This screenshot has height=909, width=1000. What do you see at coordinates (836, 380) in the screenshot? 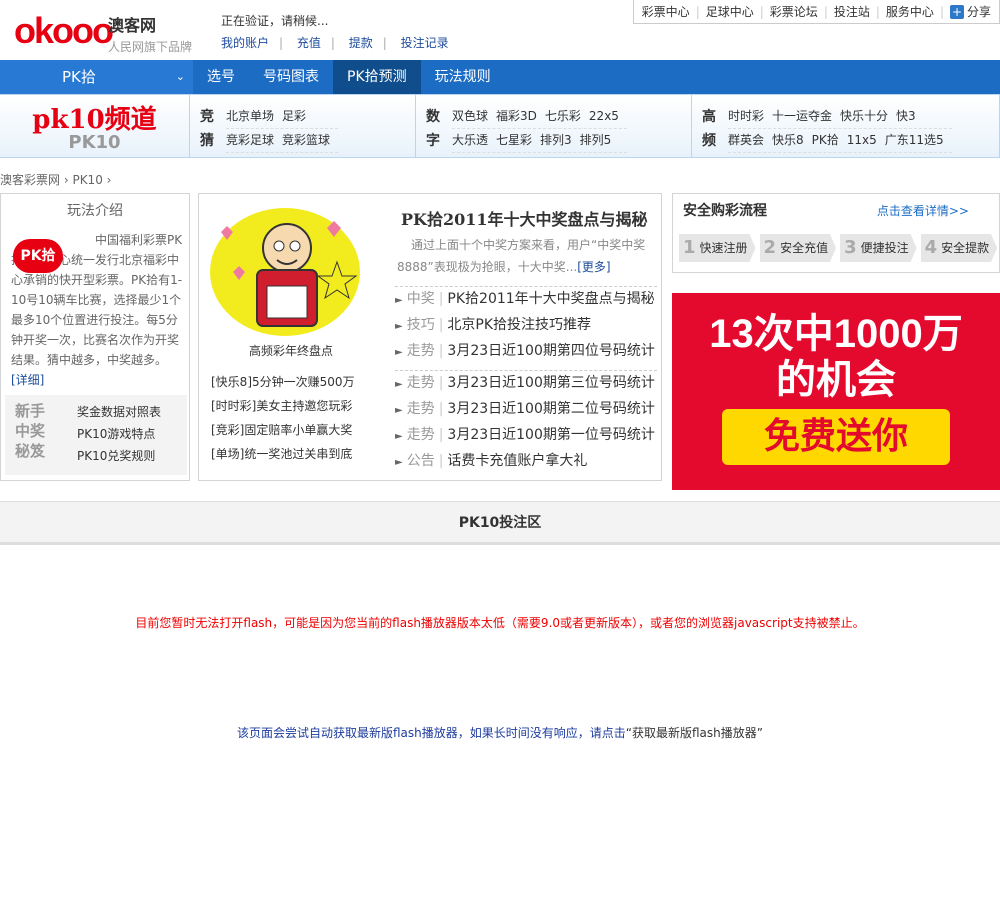
I see `banner-line2: 的机会` at bounding box center [836, 380].